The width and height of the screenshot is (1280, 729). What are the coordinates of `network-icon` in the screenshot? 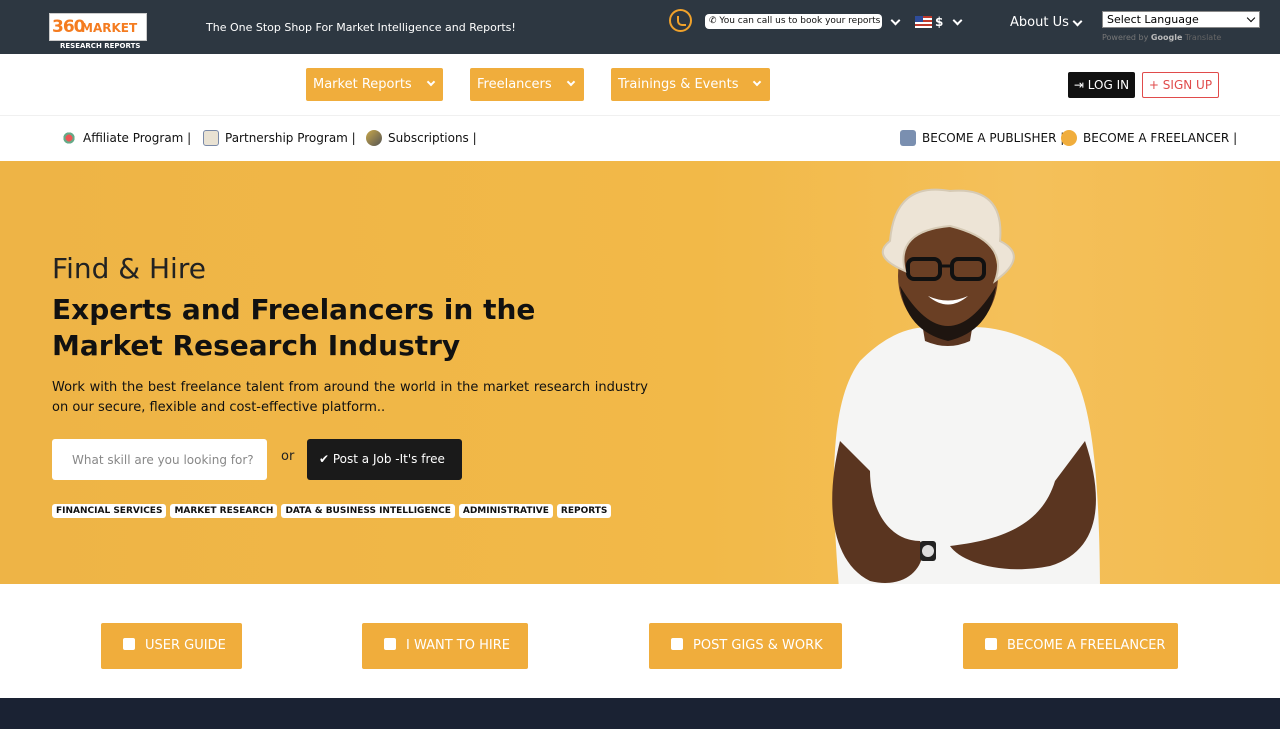 It's located at (69, 138).